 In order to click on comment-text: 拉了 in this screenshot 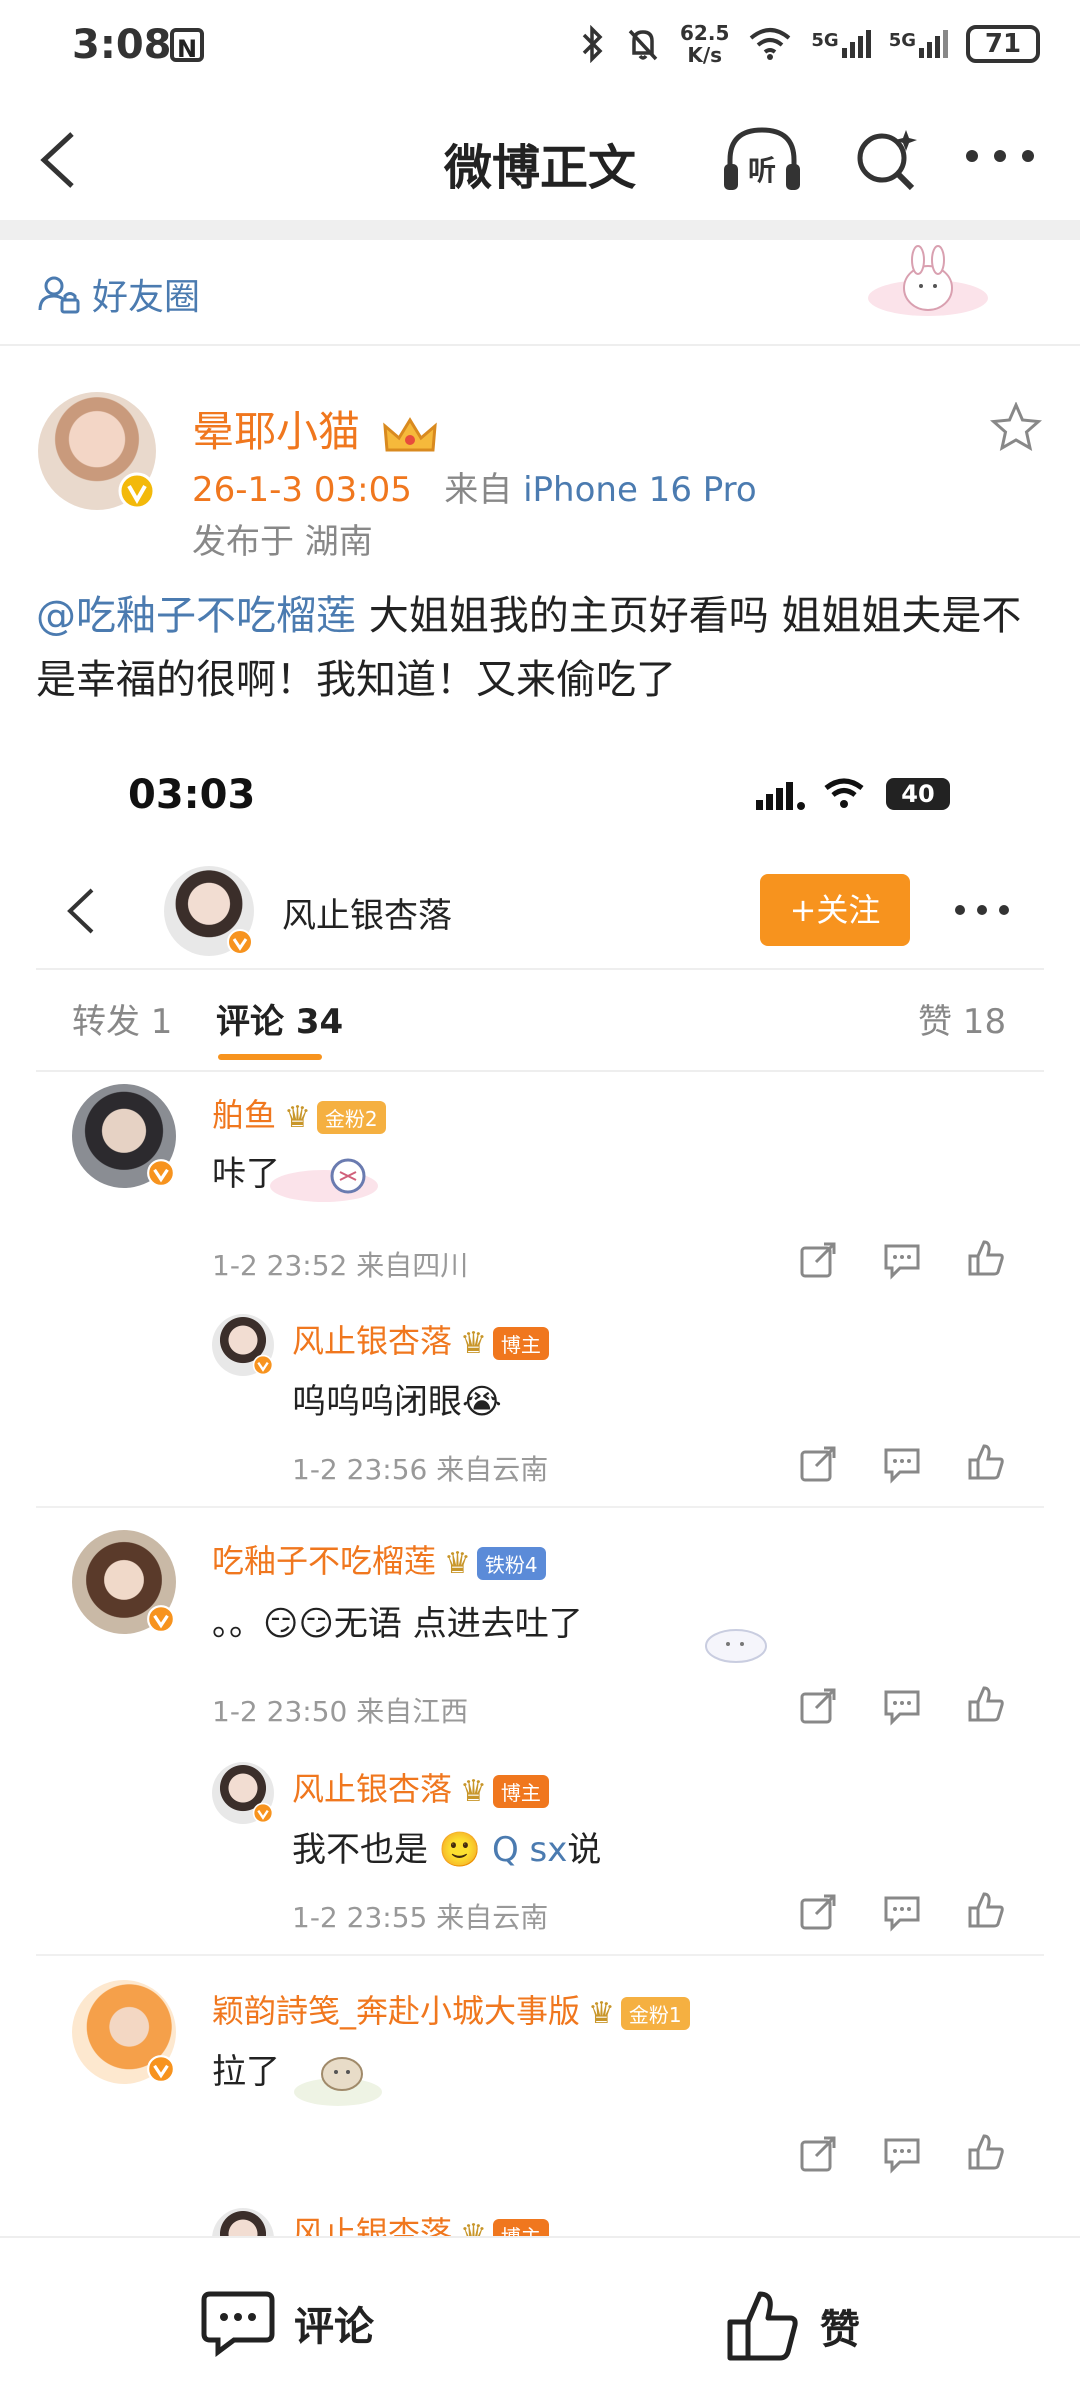, I will do `click(246, 2072)`.